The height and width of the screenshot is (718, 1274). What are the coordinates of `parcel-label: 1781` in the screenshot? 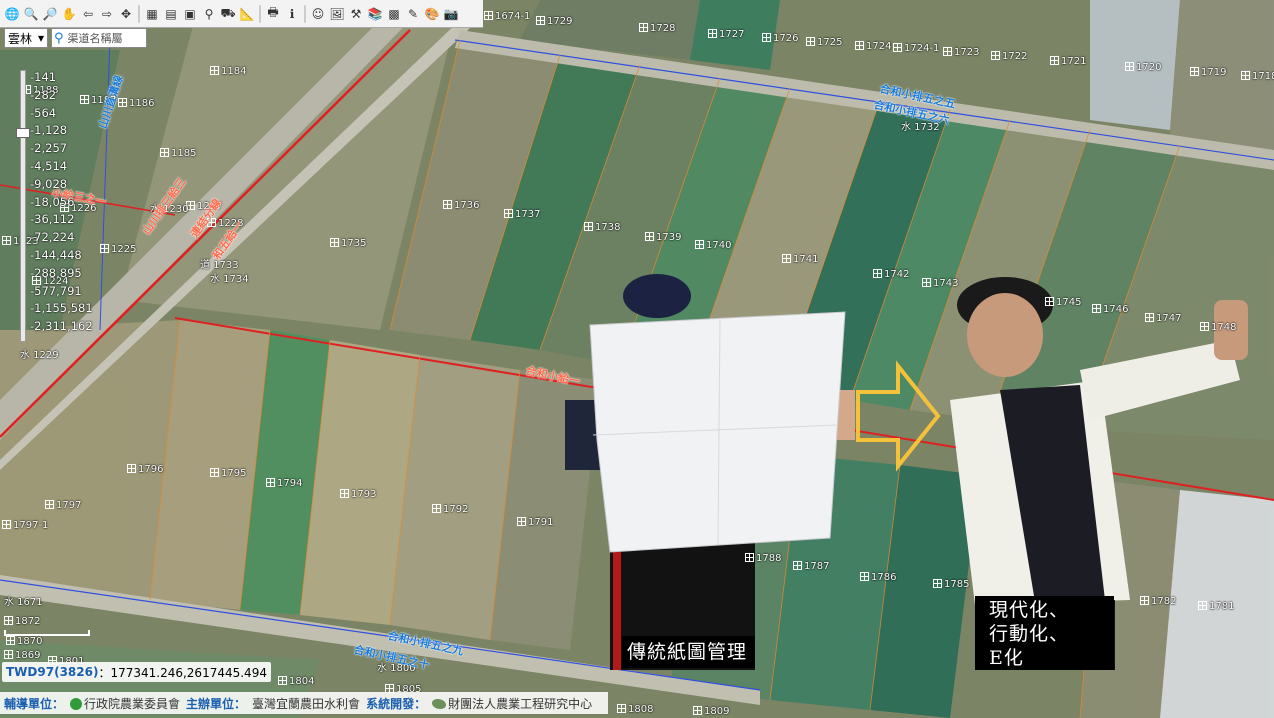 It's located at (1216, 606).